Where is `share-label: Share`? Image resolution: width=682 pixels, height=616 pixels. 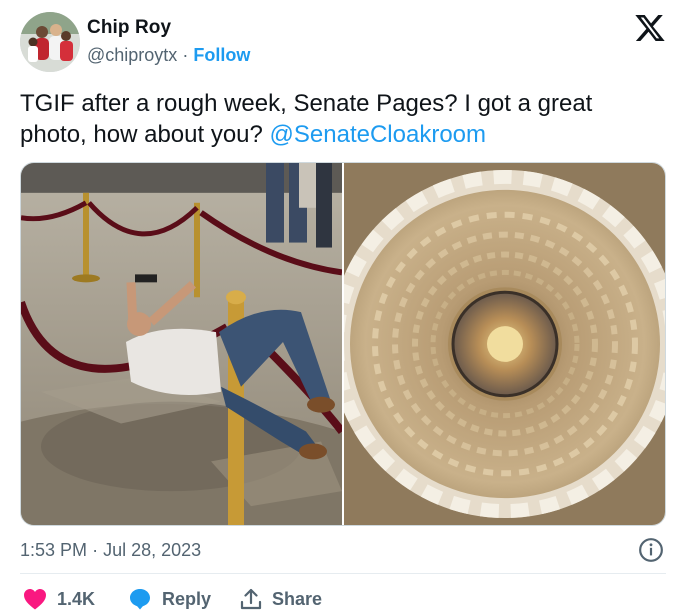
share-label: Share is located at coordinates (297, 598).